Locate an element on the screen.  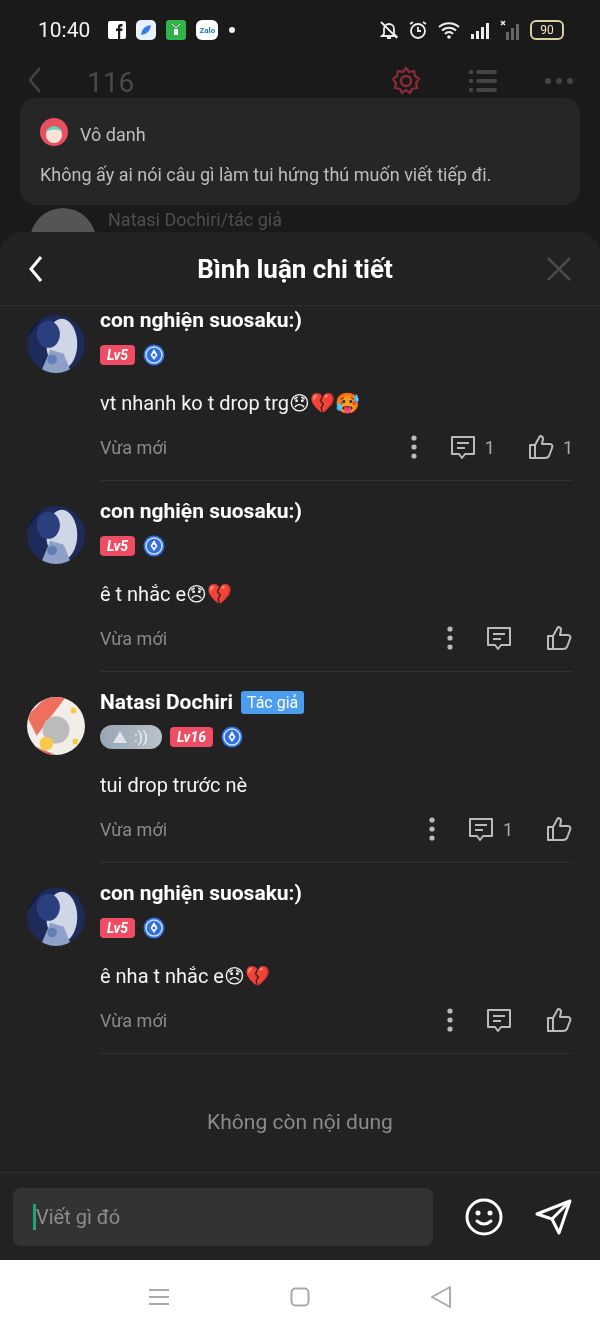
comment-text: ê t nhắc e😞💔 is located at coordinates (166, 594).